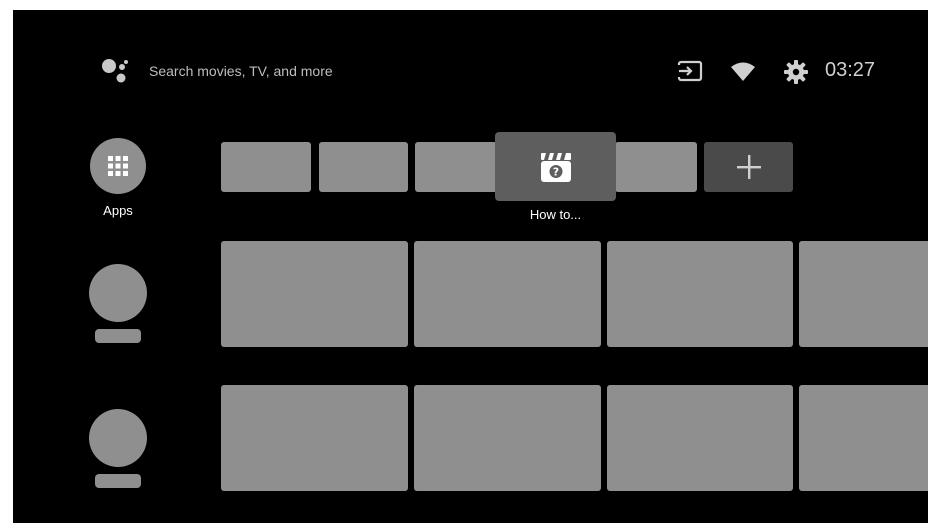 This screenshot has width=937, height=531. What do you see at coordinates (241, 71) in the screenshot?
I see `search-bar: Search movies, TV, and more` at bounding box center [241, 71].